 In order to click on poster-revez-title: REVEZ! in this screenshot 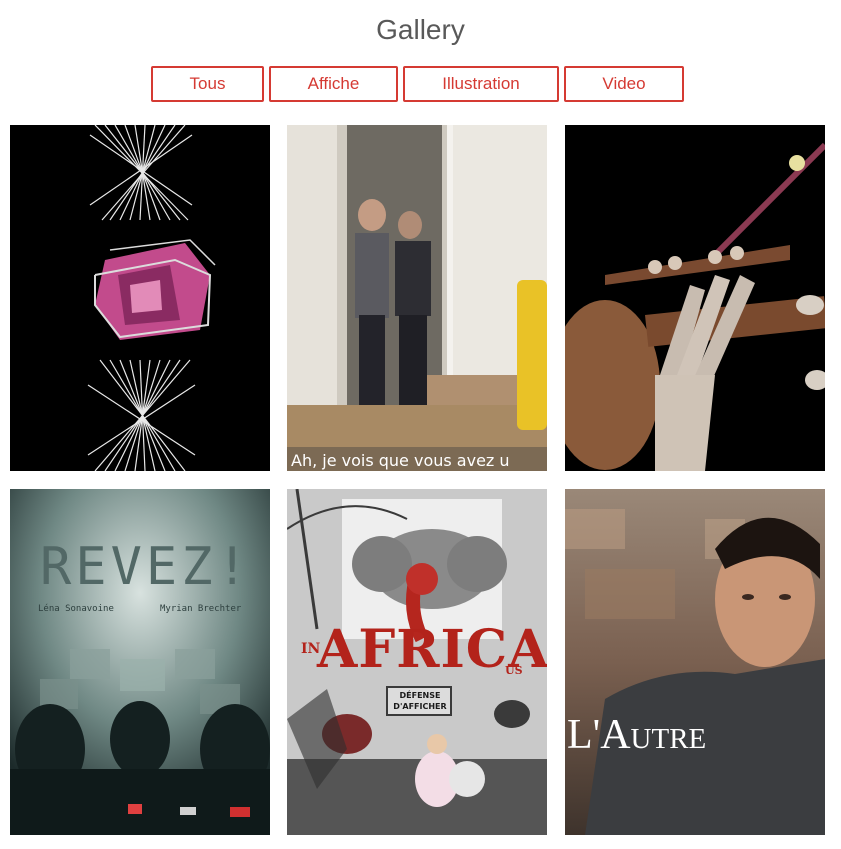, I will do `click(146, 567)`.